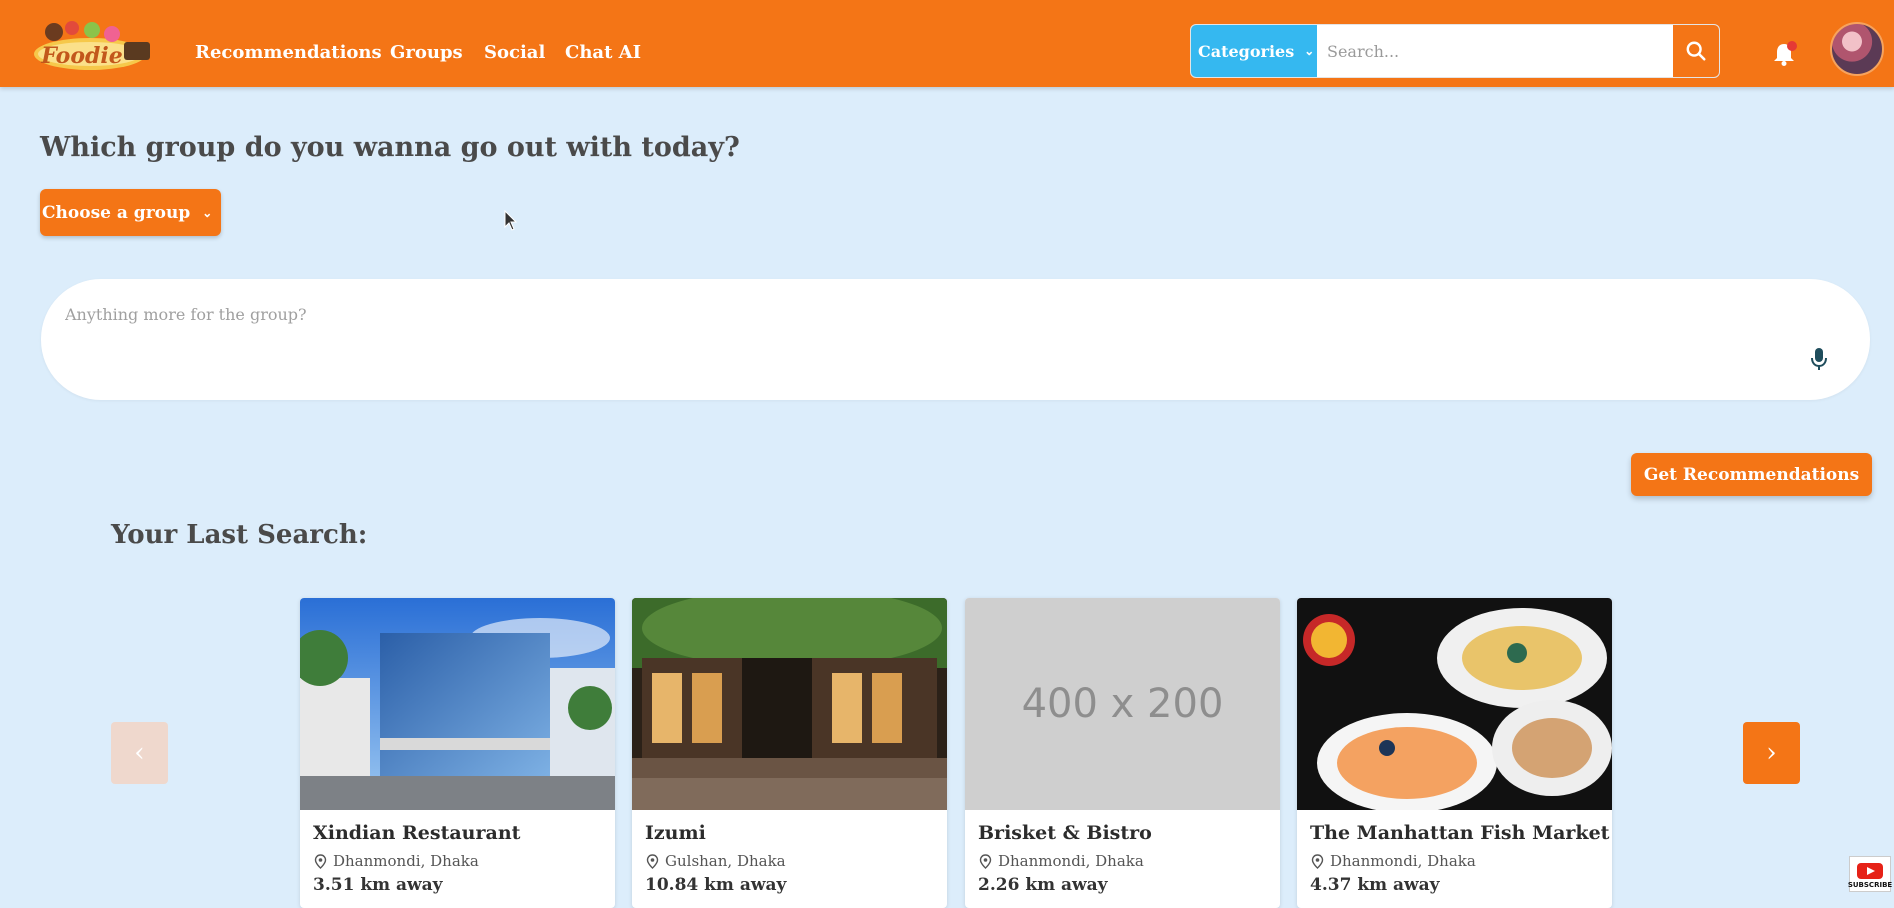 The image size is (1894, 908). Describe the element at coordinates (417, 833) in the screenshot. I see `restaurant-name: Xindian Restaurant` at that location.